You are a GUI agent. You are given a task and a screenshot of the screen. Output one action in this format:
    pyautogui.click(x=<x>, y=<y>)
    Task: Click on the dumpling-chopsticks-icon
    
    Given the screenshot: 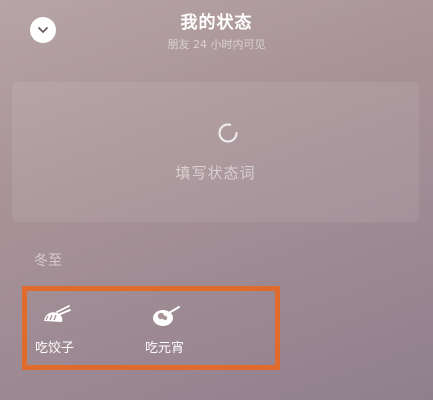 What is the action you would take?
    pyautogui.click(x=57, y=313)
    